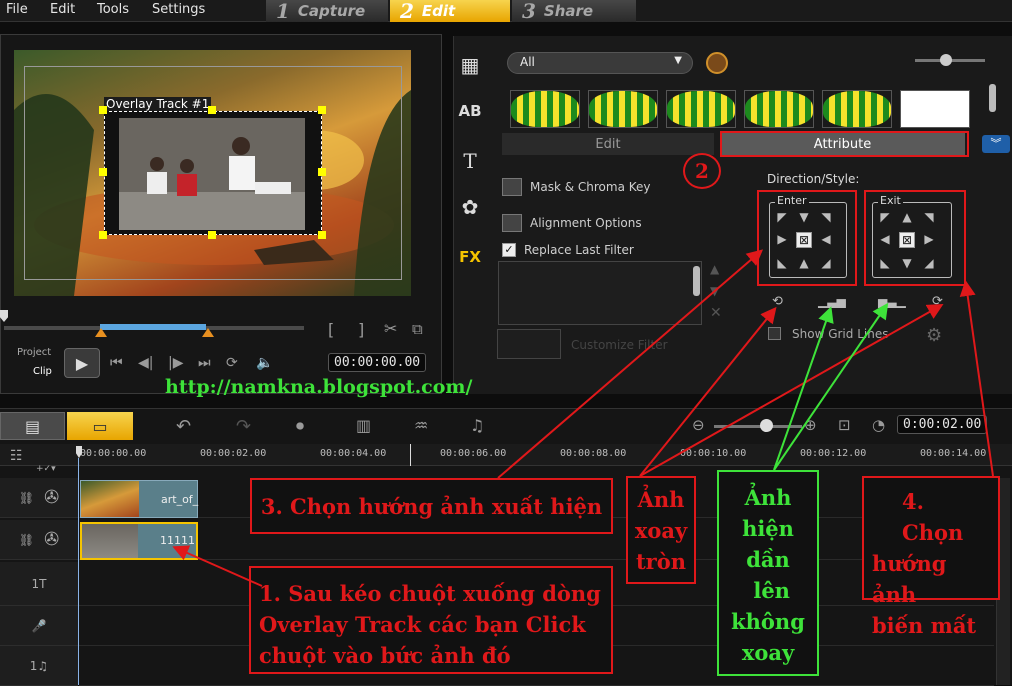  Describe the element at coordinates (630, 364) in the screenshot. I see `arrow-to-enter` at that location.